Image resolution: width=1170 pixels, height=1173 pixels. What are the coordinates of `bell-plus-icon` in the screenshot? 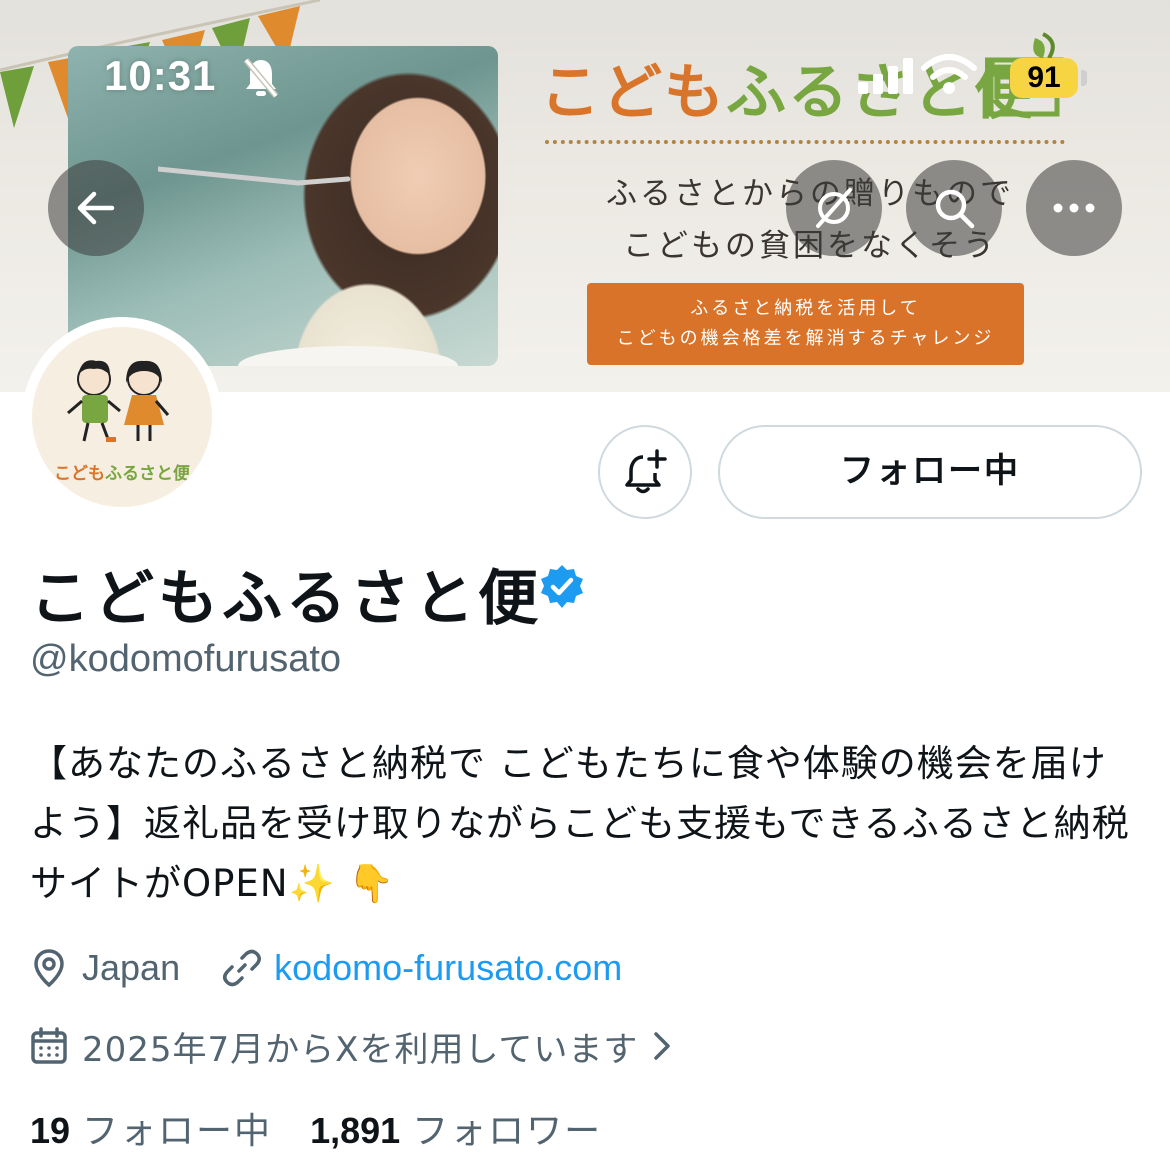 It's located at (646, 471).